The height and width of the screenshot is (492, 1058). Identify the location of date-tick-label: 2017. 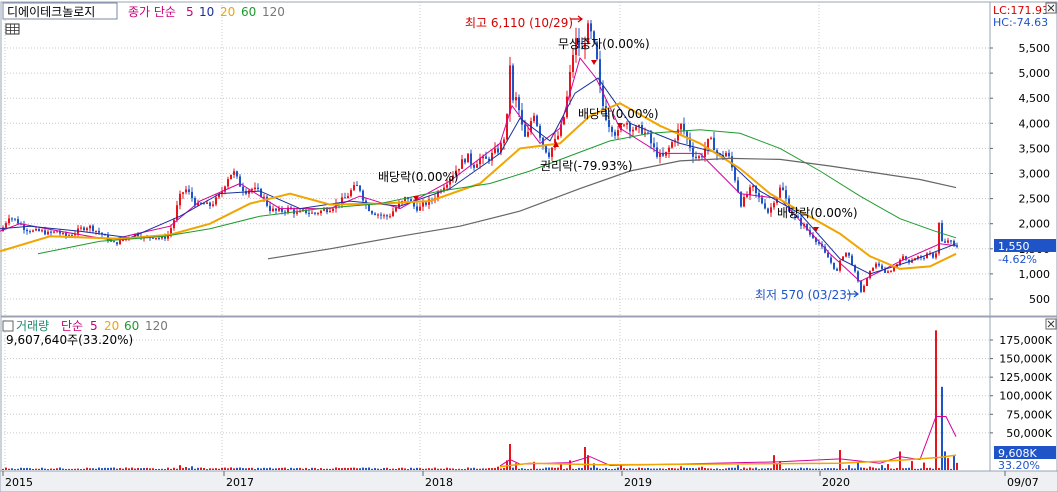
(240, 482).